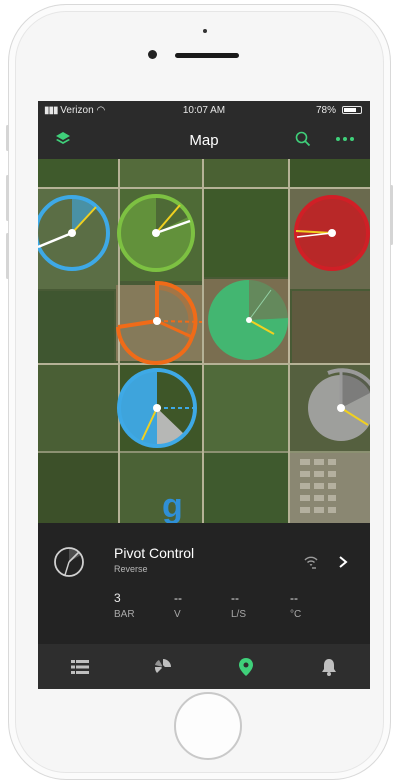 The image size is (397, 782). What do you see at coordinates (172, 505) in the screenshot?
I see `map-brand-mark: g` at bounding box center [172, 505].